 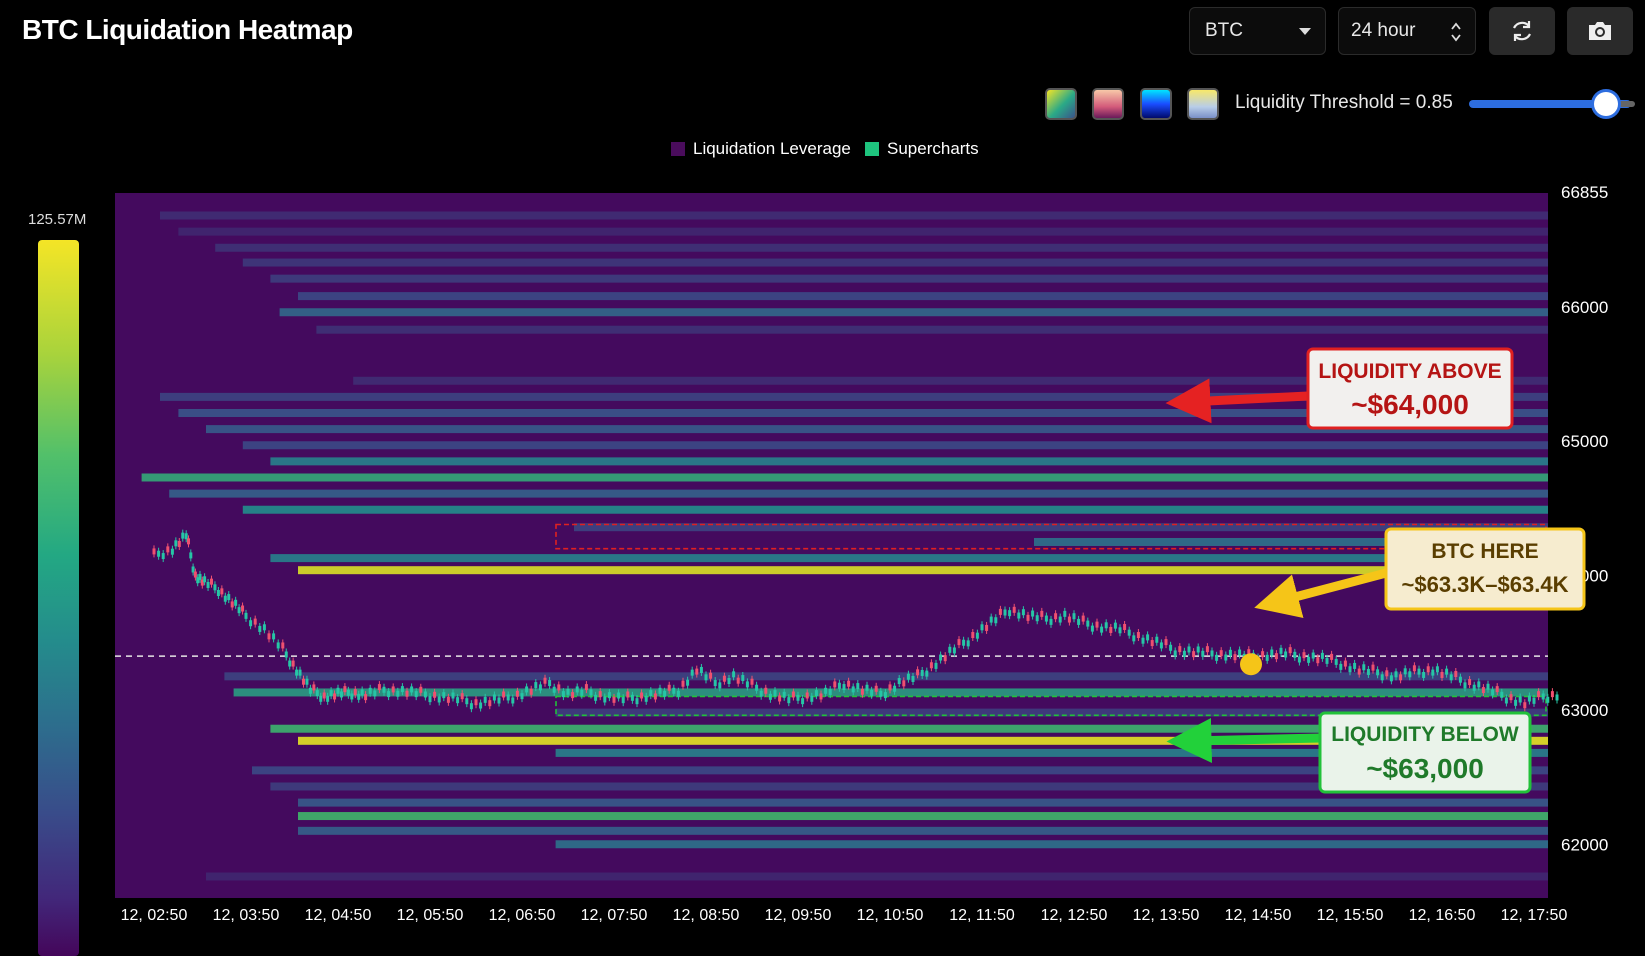 What do you see at coordinates (1584, 518) in the screenshot?
I see `y-axis-ticks: 668556600065000640006300062000` at bounding box center [1584, 518].